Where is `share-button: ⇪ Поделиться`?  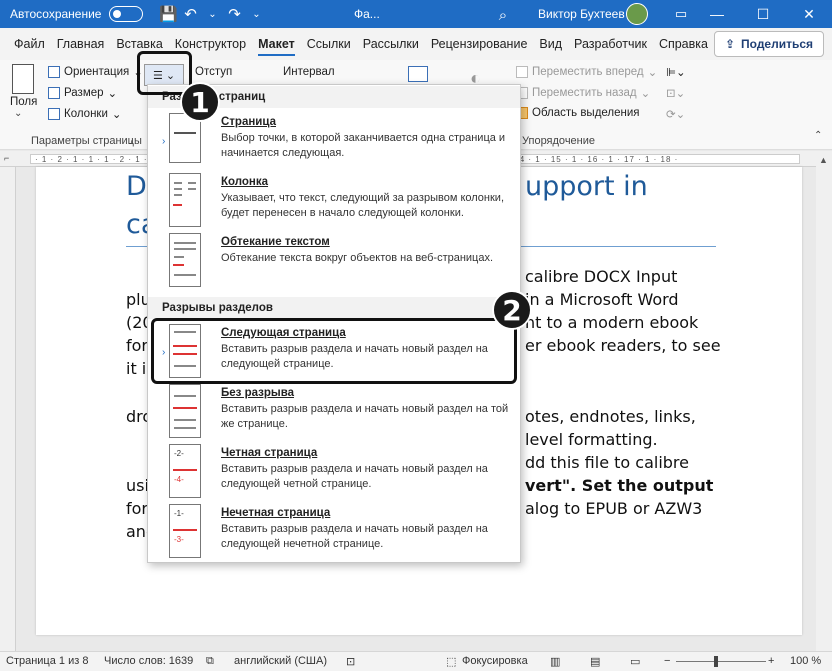
share-button: ⇪ Поделиться is located at coordinates (769, 44).